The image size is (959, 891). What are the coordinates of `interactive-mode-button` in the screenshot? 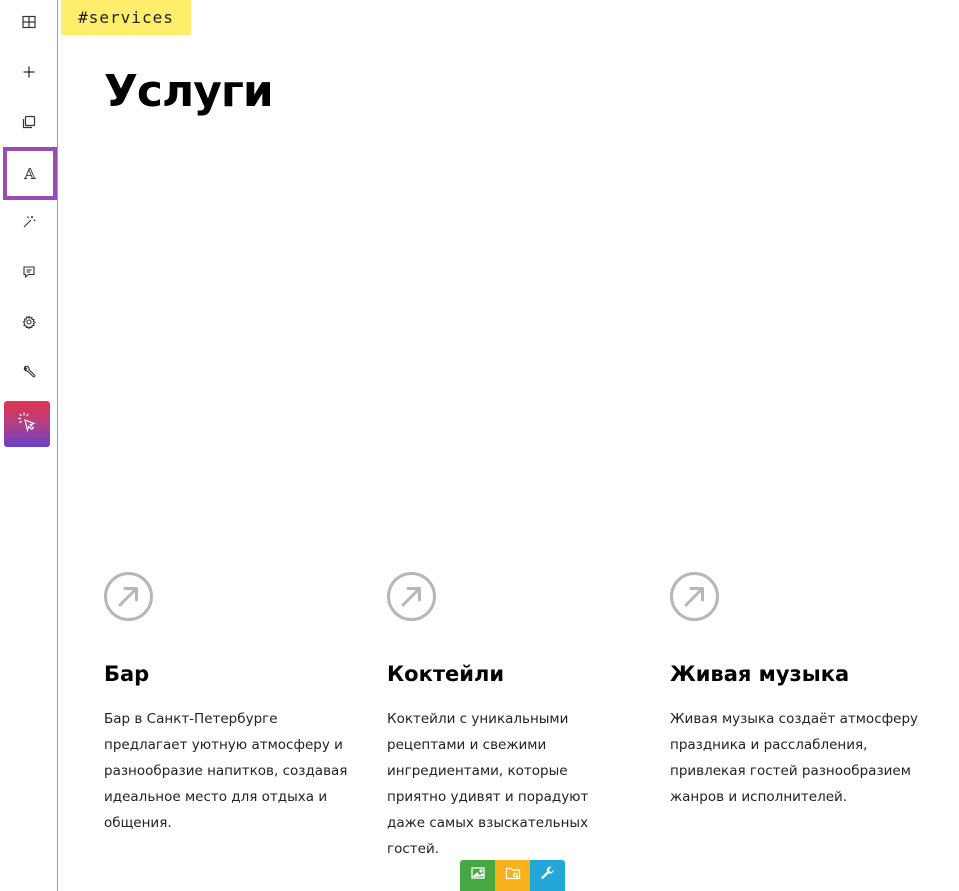 It's located at (27, 424).